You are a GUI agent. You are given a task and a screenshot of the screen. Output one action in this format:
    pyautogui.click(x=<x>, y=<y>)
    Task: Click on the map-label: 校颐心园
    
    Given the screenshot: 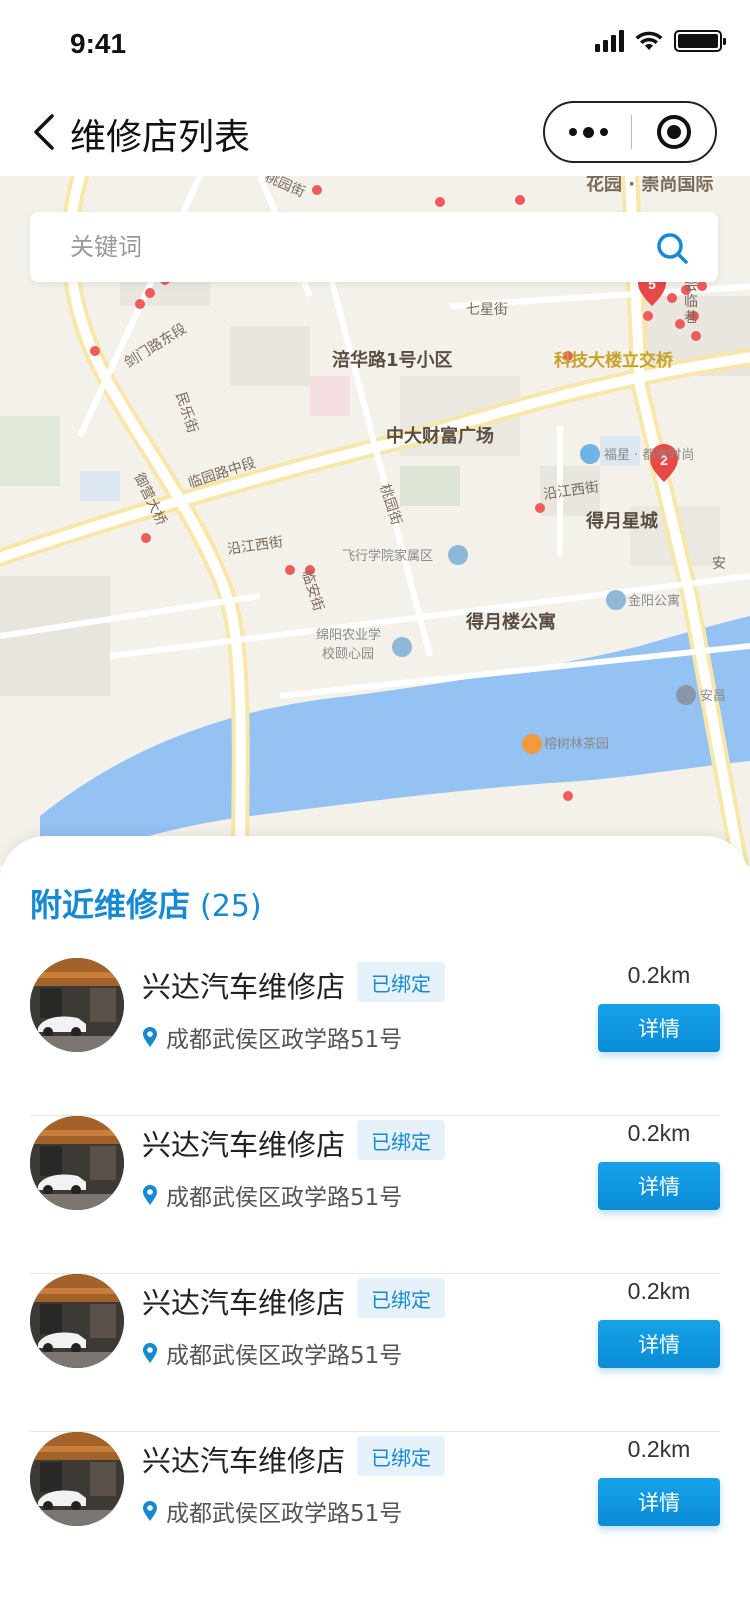 What is the action you would take?
    pyautogui.click(x=348, y=654)
    